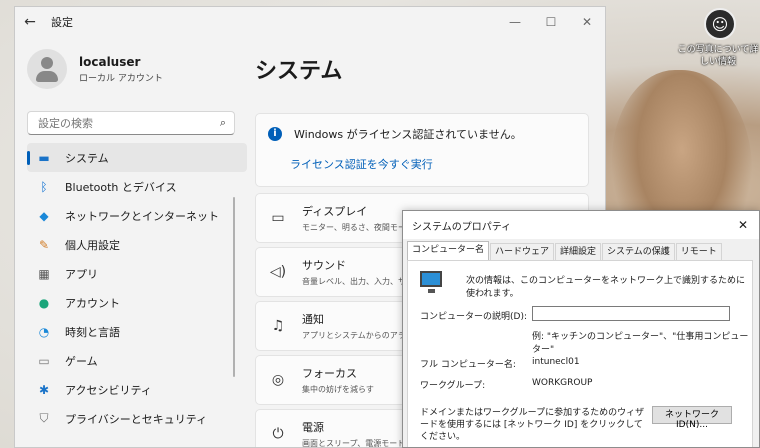  What do you see at coordinates (223, 123) in the screenshot?
I see `search-icon: ⌕` at bounding box center [223, 123].